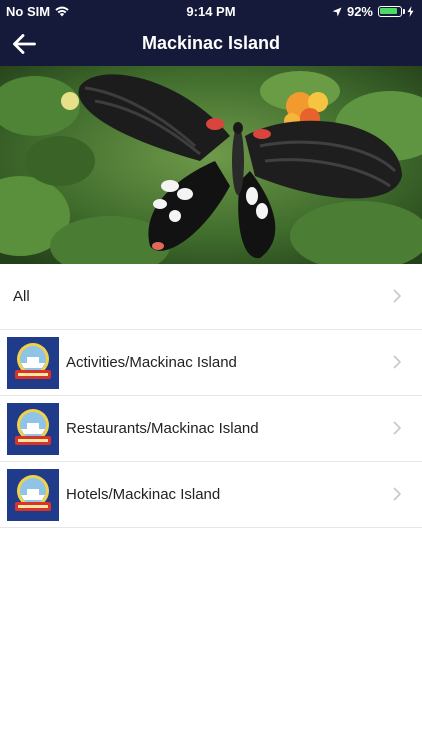 This screenshot has width=422, height=750. Describe the element at coordinates (143, 494) in the screenshot. I see `list-item-label: Hotels/Mackinac Island` at that location.